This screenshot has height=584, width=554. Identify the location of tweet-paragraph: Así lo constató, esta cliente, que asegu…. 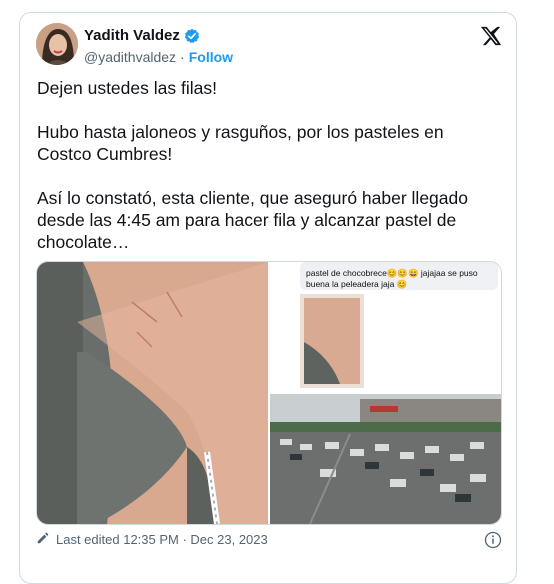
(252, 220).